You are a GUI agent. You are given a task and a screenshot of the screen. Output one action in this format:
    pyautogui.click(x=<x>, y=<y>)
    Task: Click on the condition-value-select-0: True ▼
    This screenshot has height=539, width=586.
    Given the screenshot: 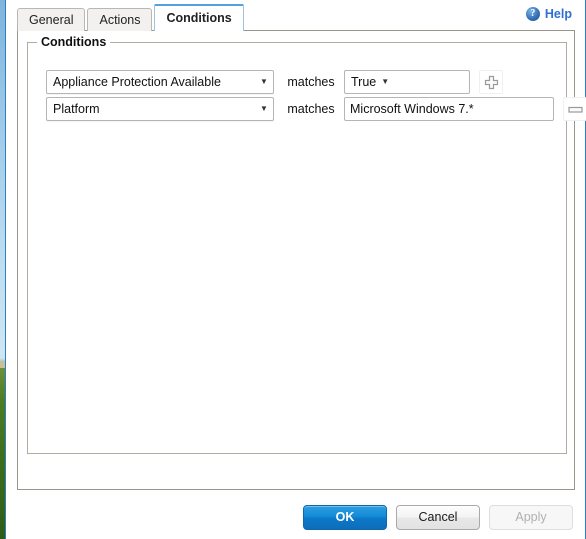 What is the action you would take?
    pyautogui.click(x=407, y=82)
    